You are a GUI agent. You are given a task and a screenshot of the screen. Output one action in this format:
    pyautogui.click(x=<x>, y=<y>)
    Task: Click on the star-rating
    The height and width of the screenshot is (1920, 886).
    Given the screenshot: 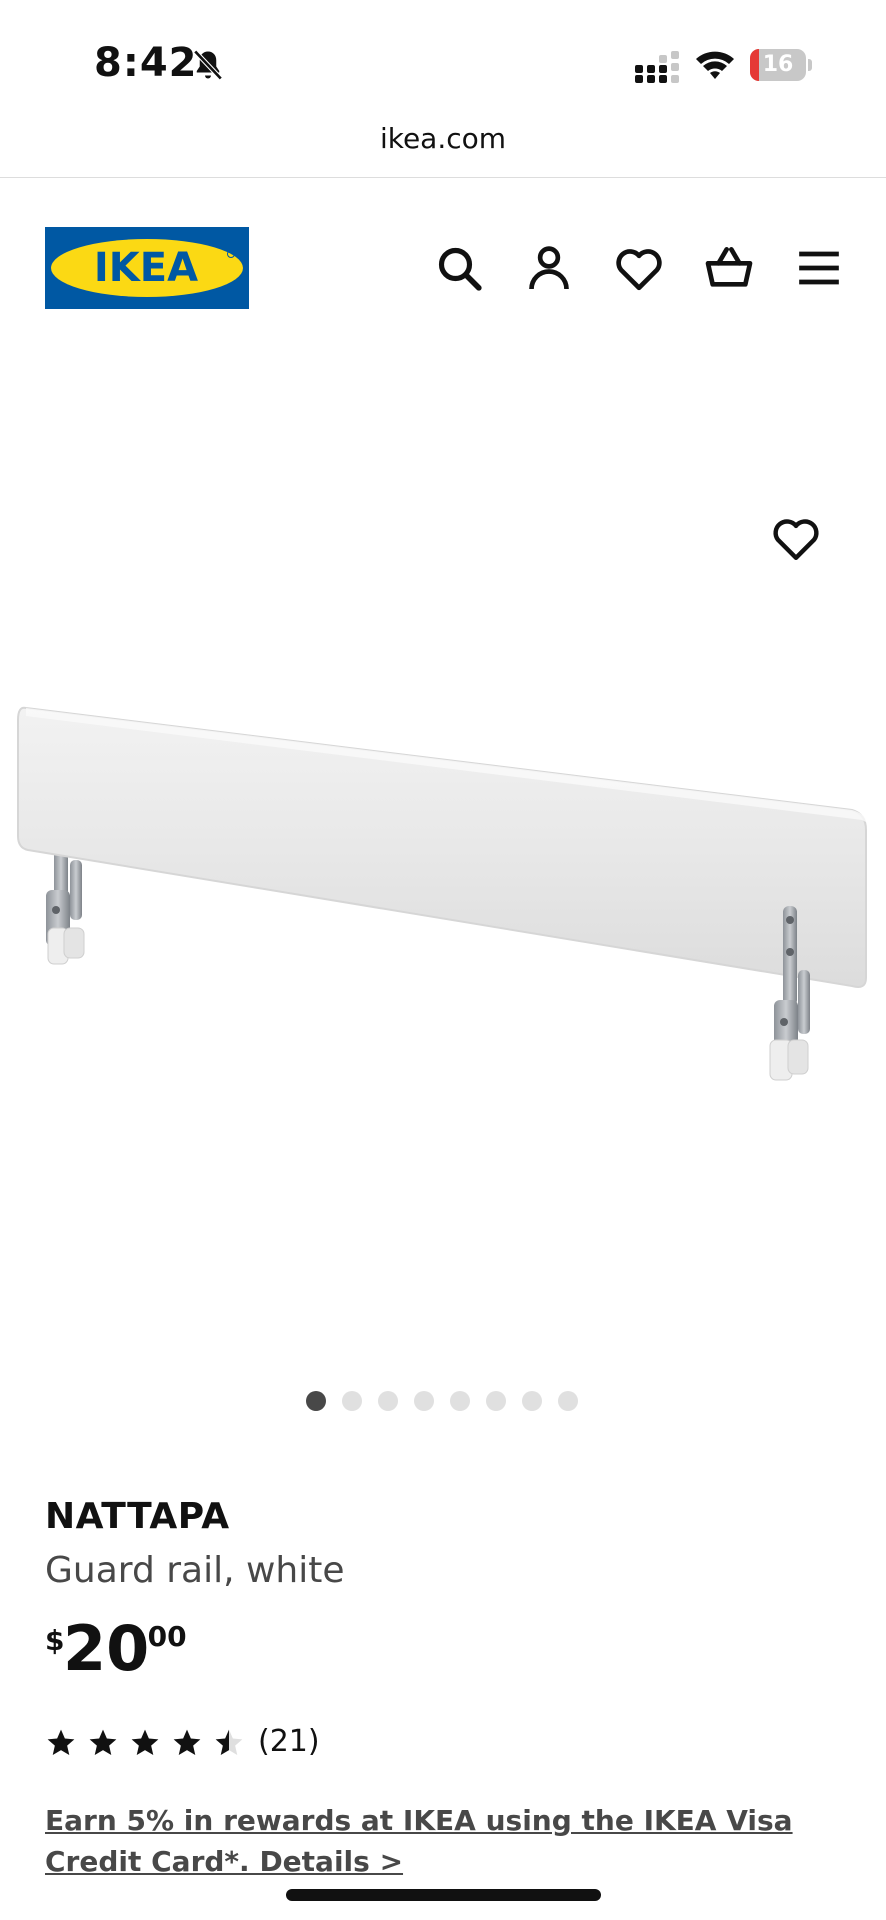 What is the action you would take?
    pyautogui.click(x=145, y=1743)
    